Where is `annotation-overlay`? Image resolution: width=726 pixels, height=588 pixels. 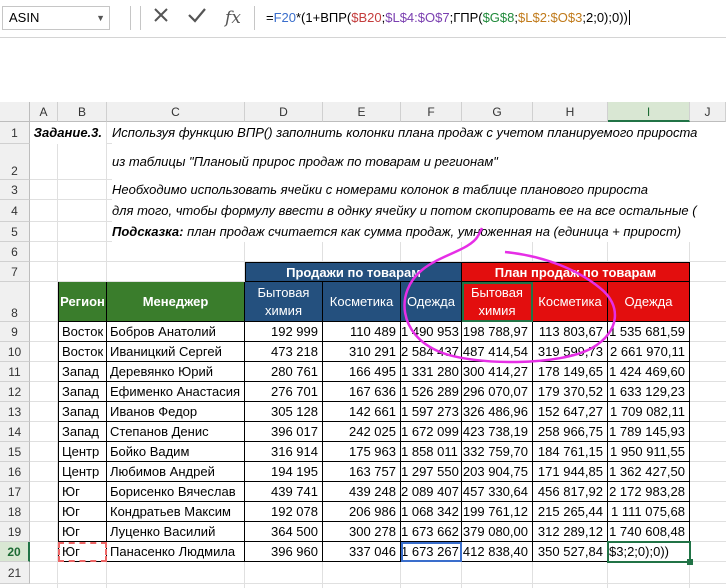
annotation-overlay is located at coordinates (510, 295).